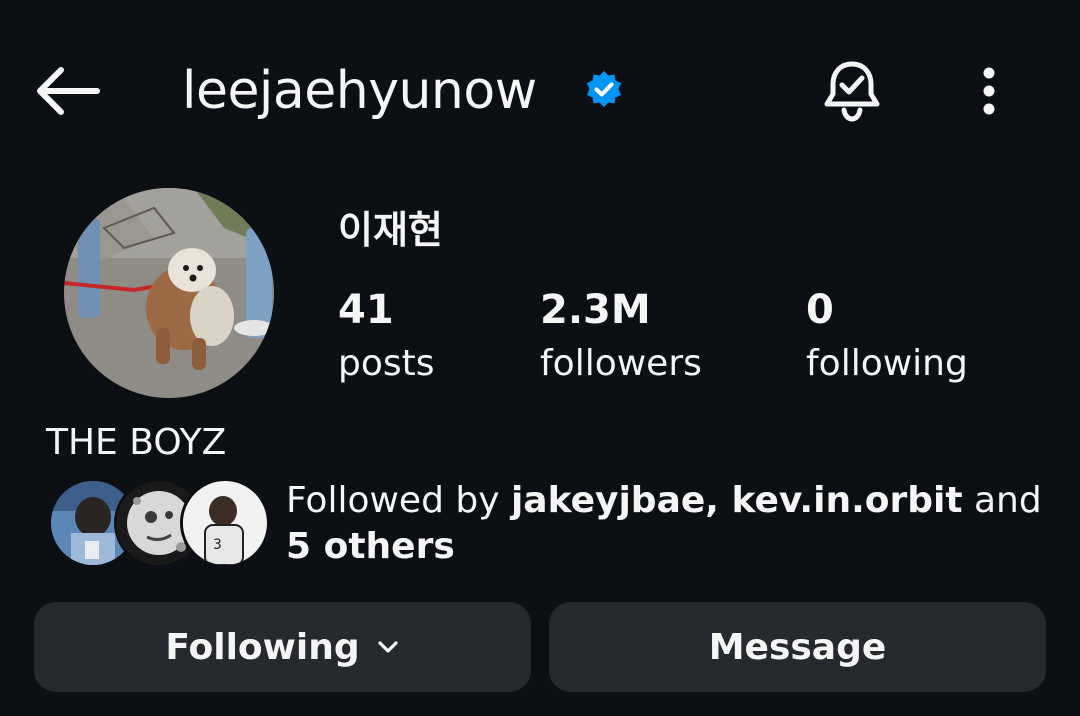  I want to click on mutual-username-2: kev.in.orbit, so click(847, 500).